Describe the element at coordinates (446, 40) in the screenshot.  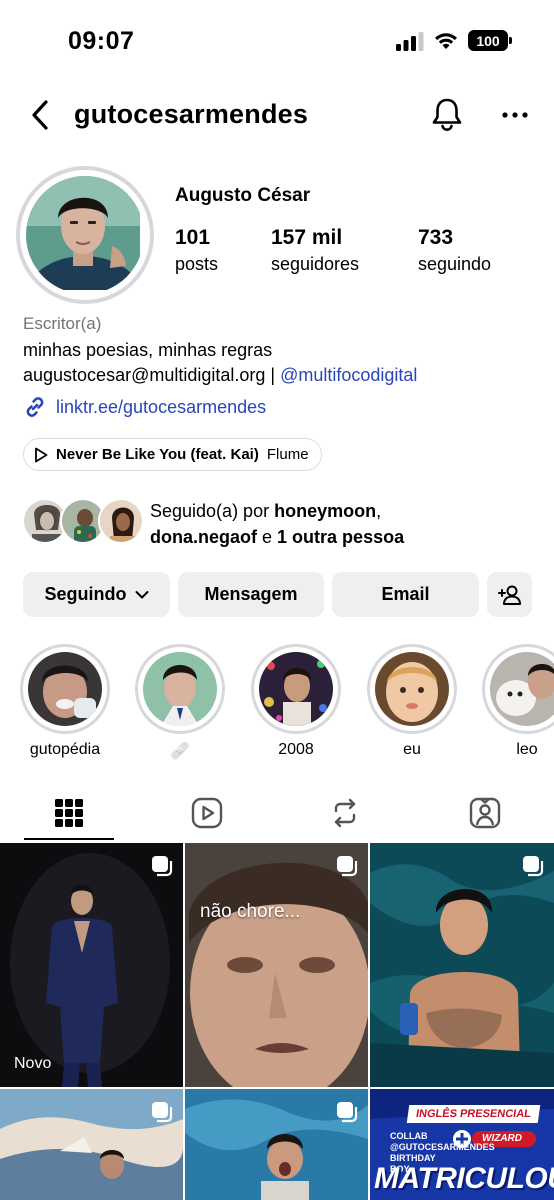
I see `wifi-icon` at that location.